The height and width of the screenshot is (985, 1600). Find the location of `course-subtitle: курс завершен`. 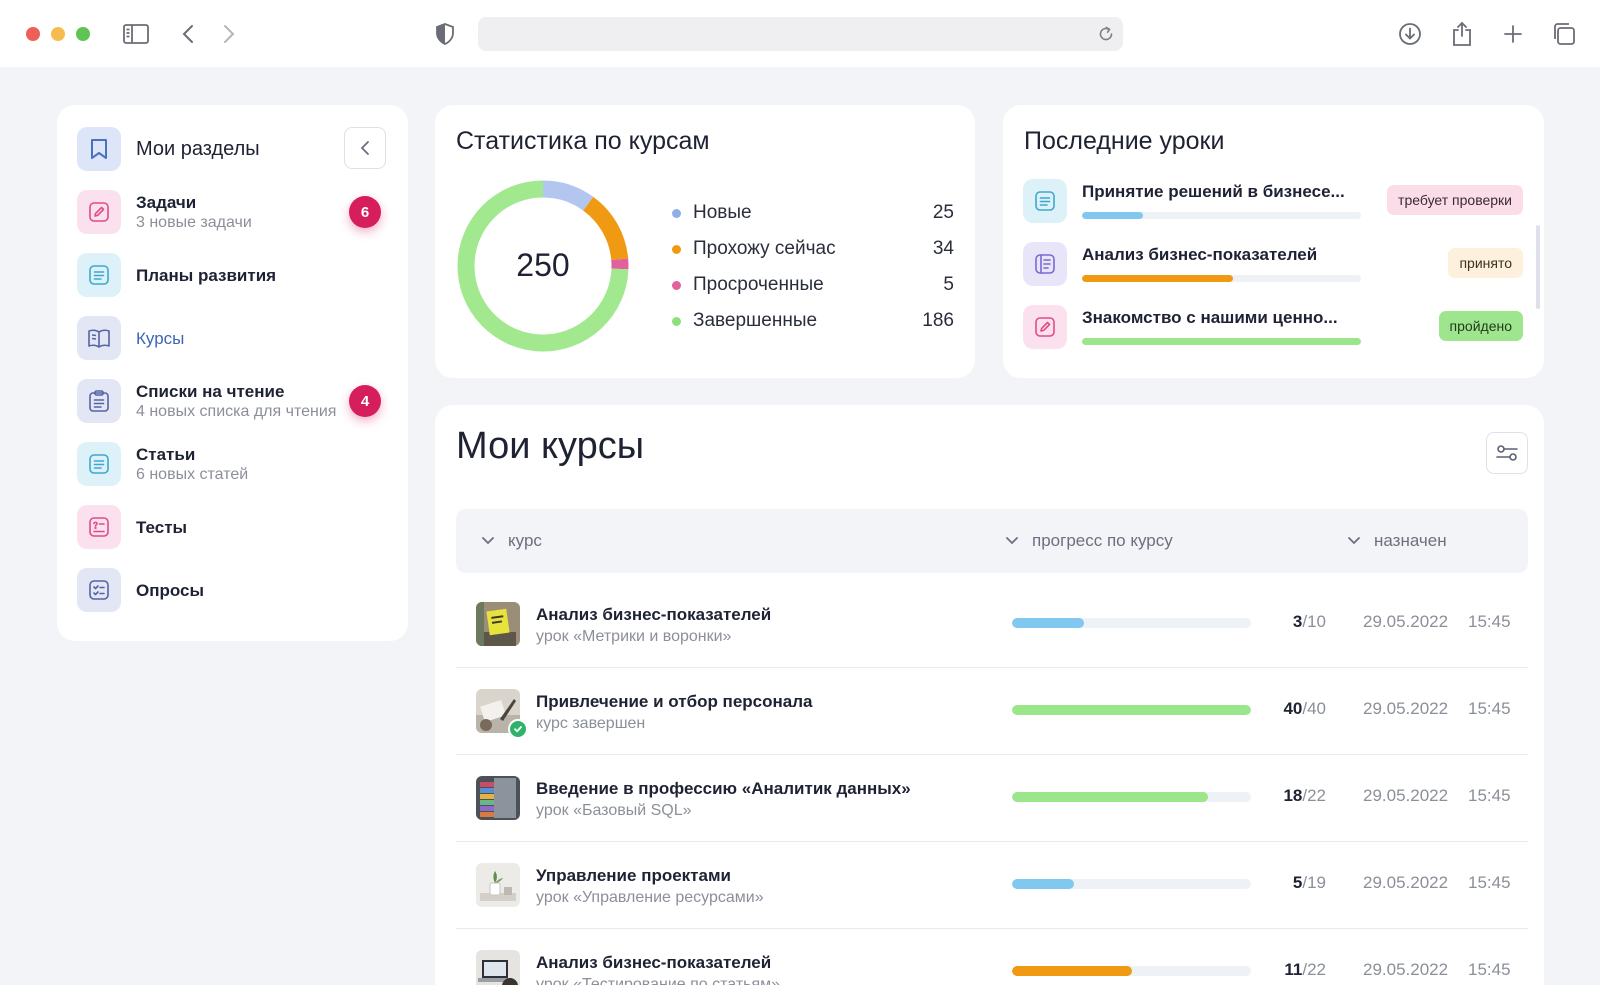

course-subtitle: курс завершен is located at coordinates (591, 723).